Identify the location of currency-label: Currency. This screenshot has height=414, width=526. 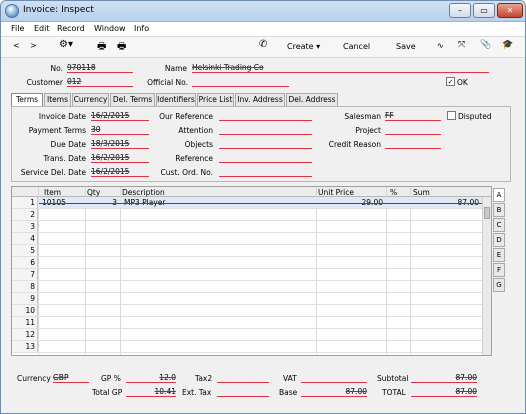
(34, 378).